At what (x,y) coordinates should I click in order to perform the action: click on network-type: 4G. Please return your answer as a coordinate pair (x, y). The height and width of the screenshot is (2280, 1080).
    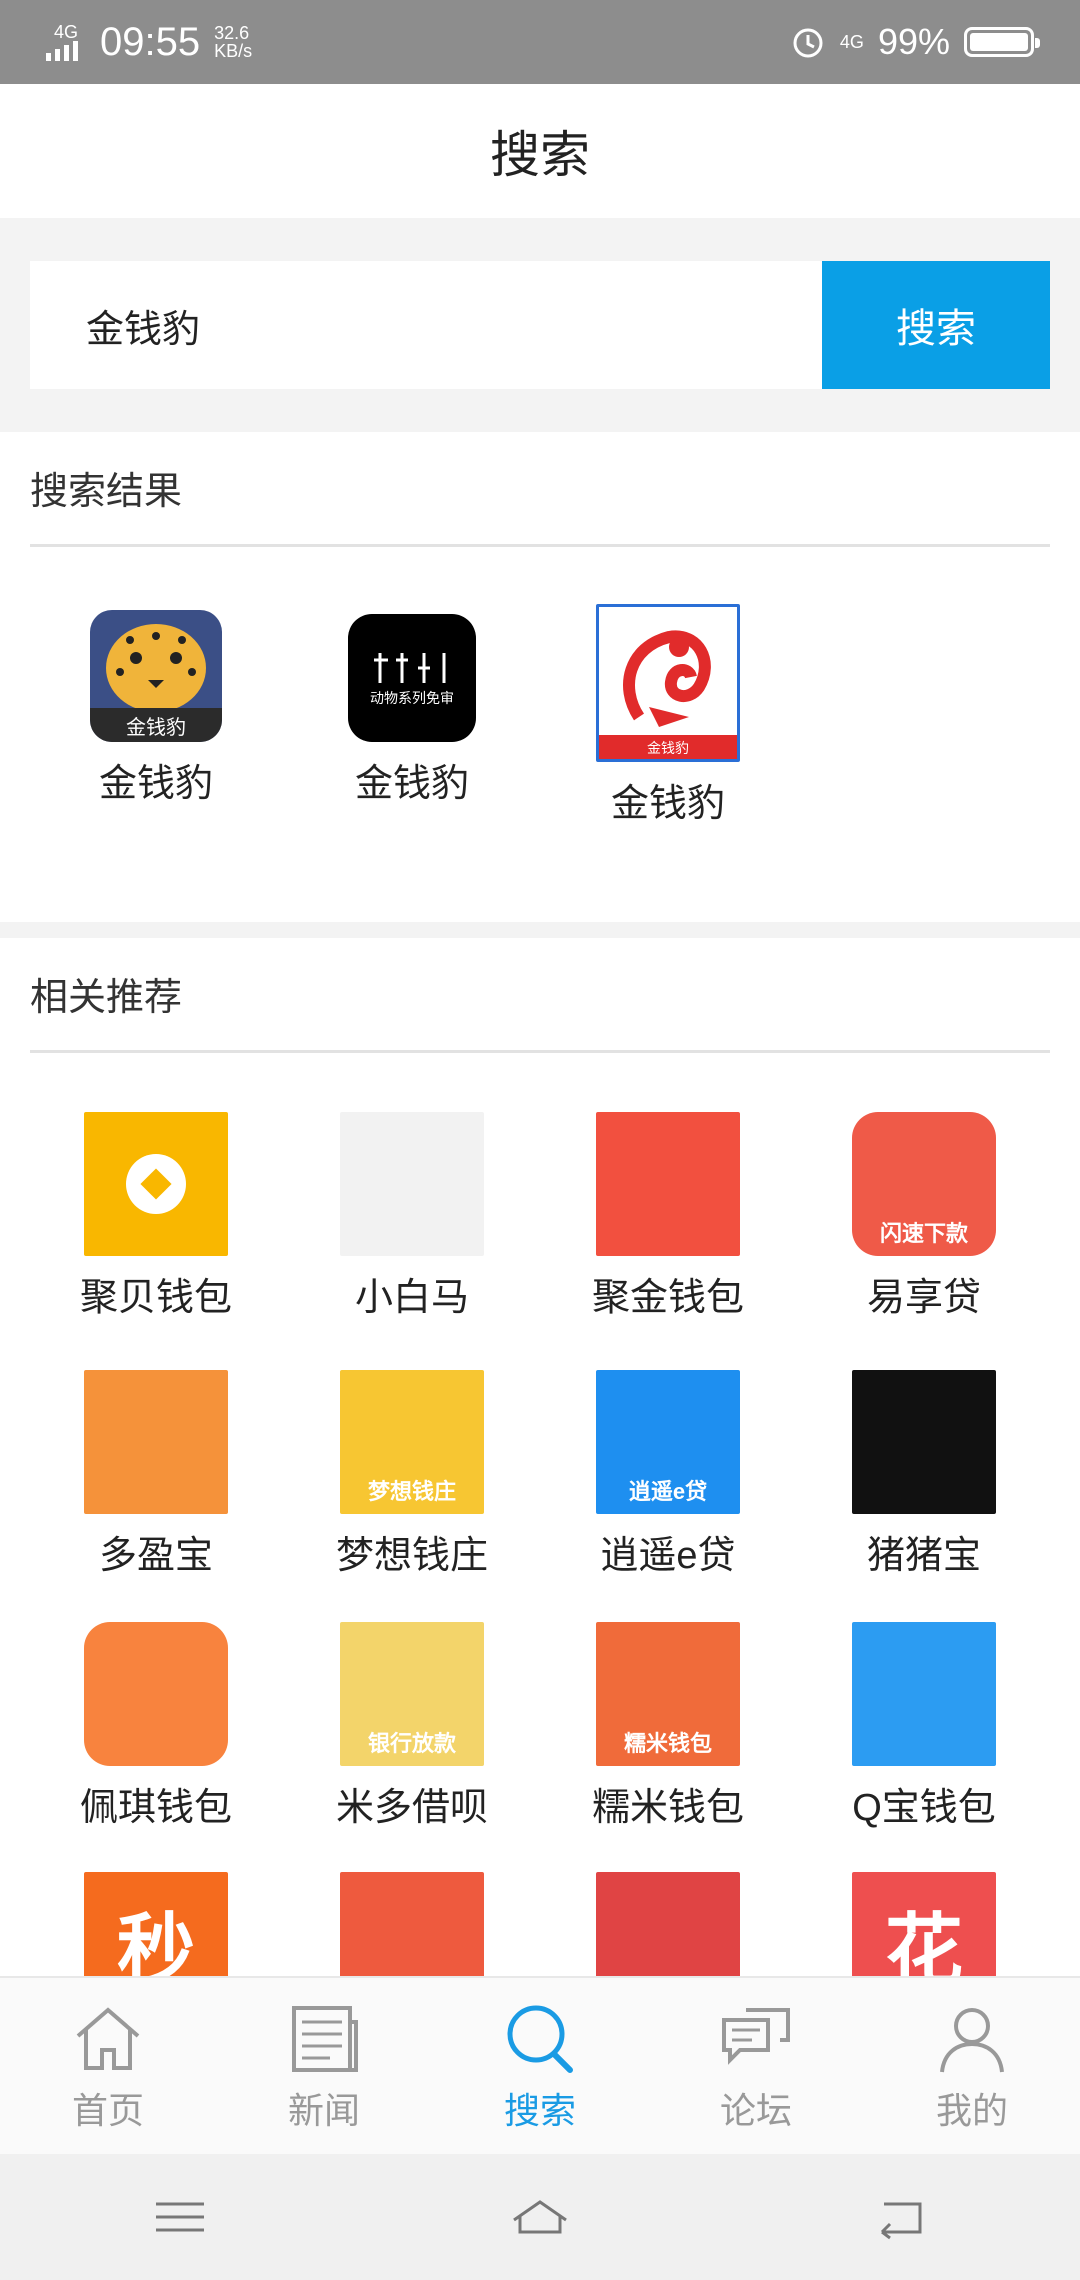
    Looking at the image, I should click on (851, 42).